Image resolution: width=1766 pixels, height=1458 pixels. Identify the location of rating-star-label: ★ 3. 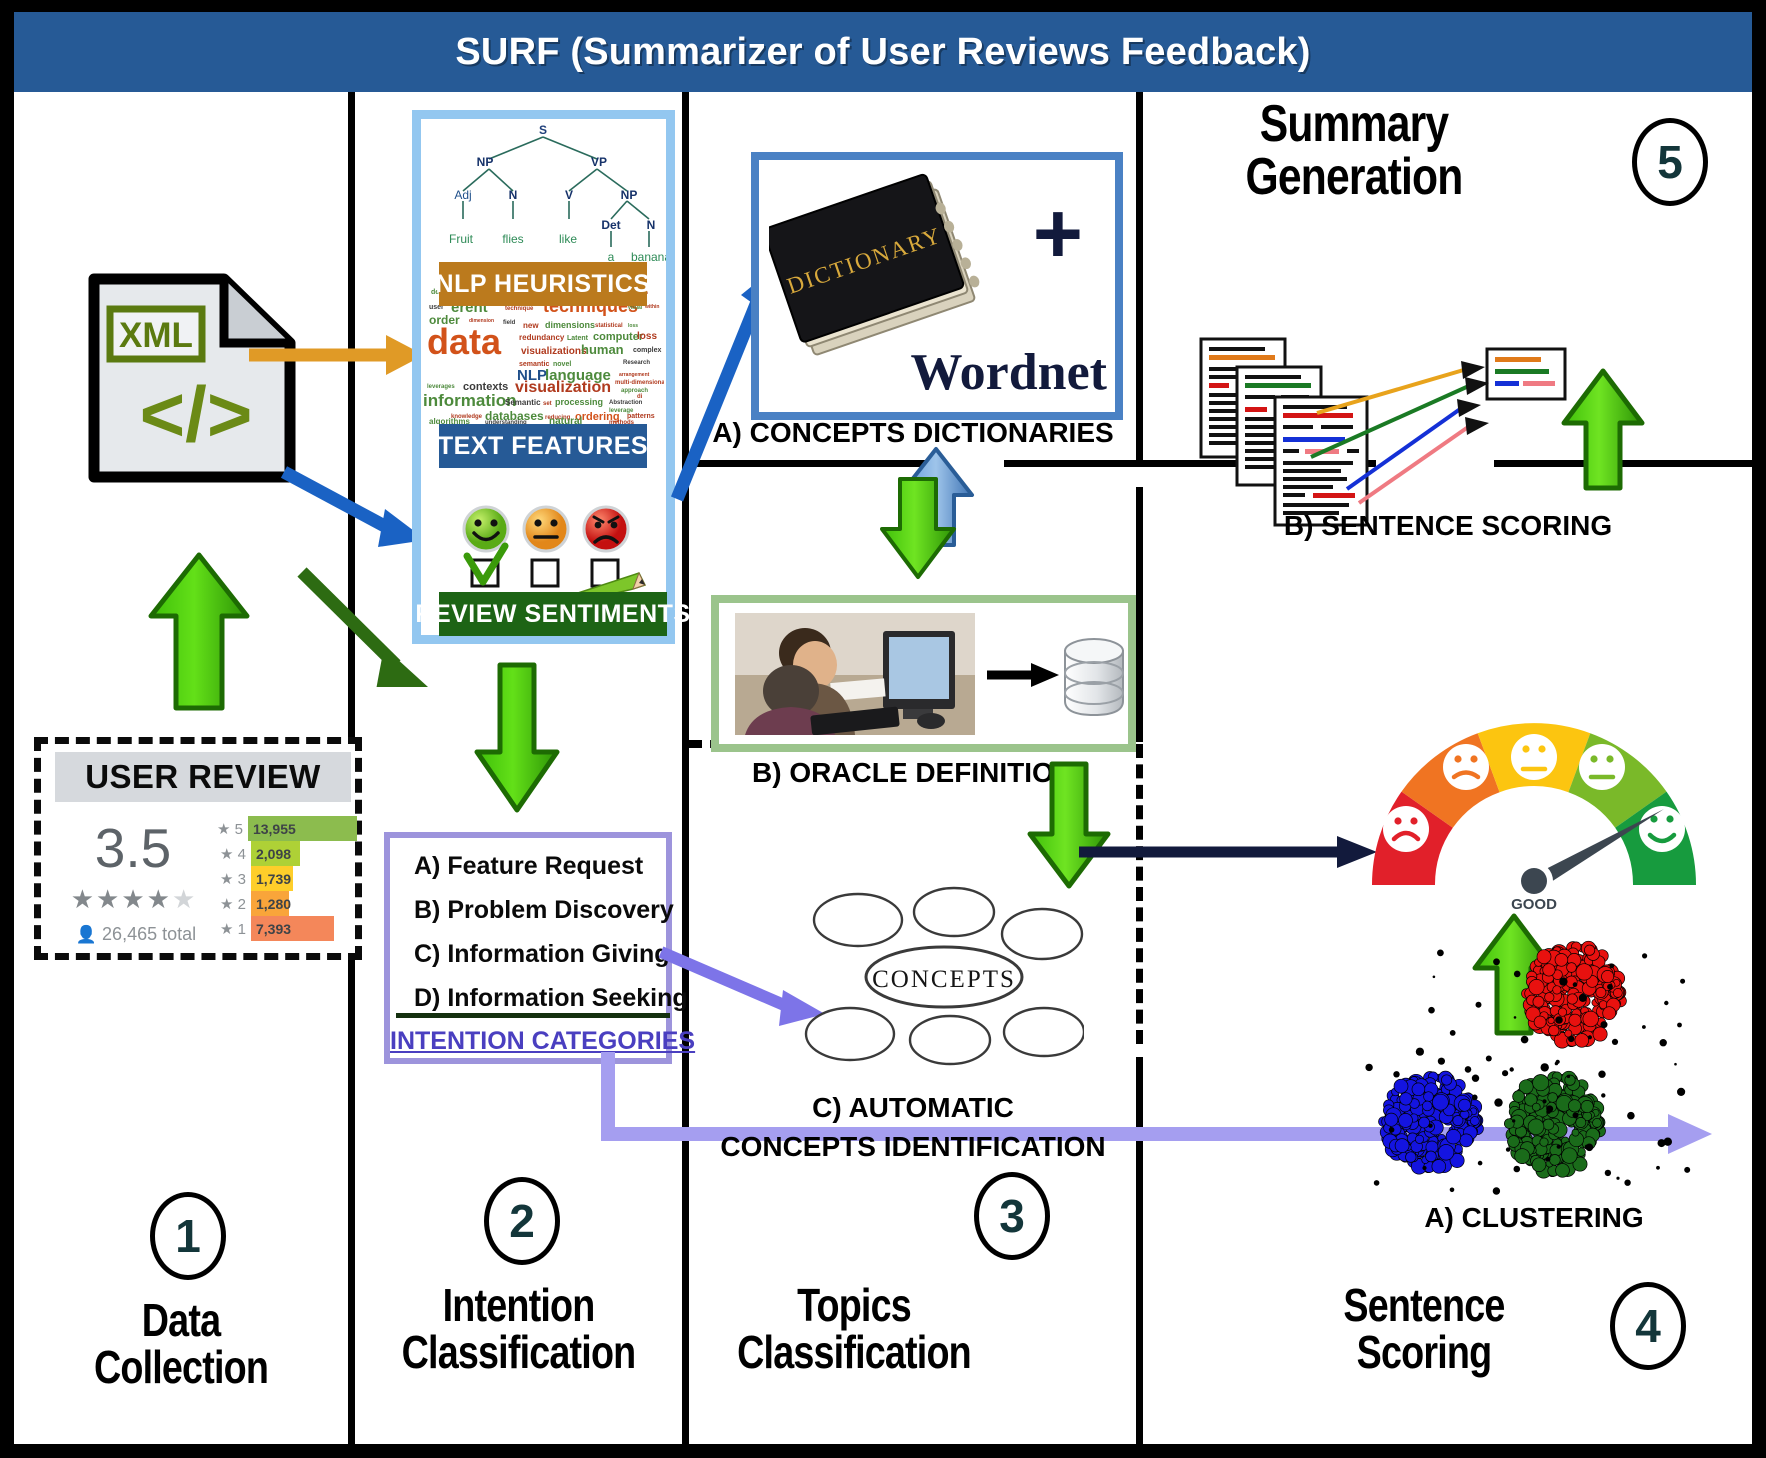
(233, 879).